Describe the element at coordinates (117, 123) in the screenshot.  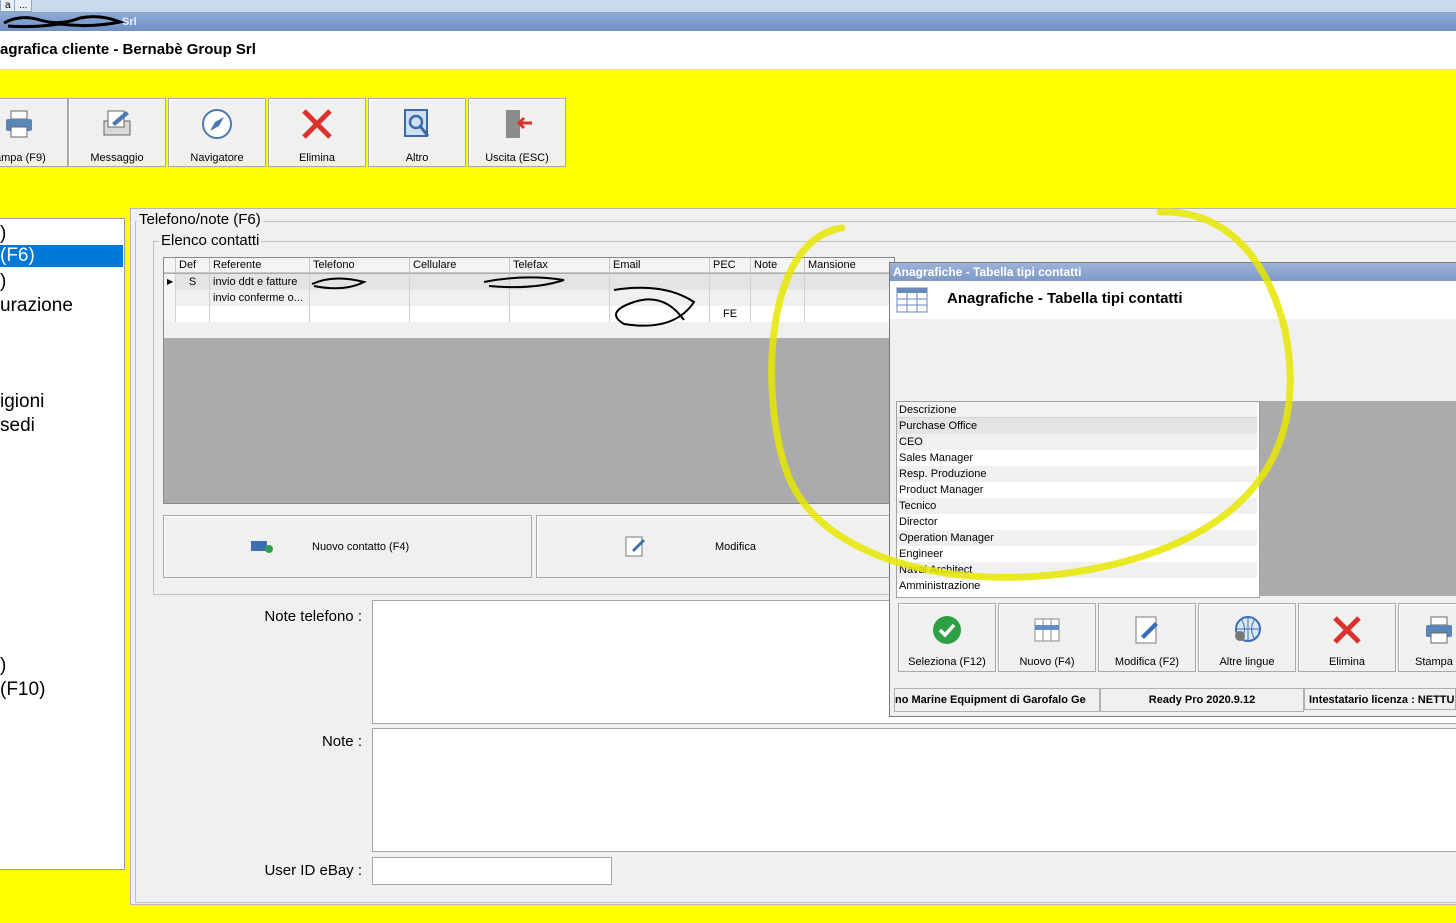
I see `message-icon` at that location.